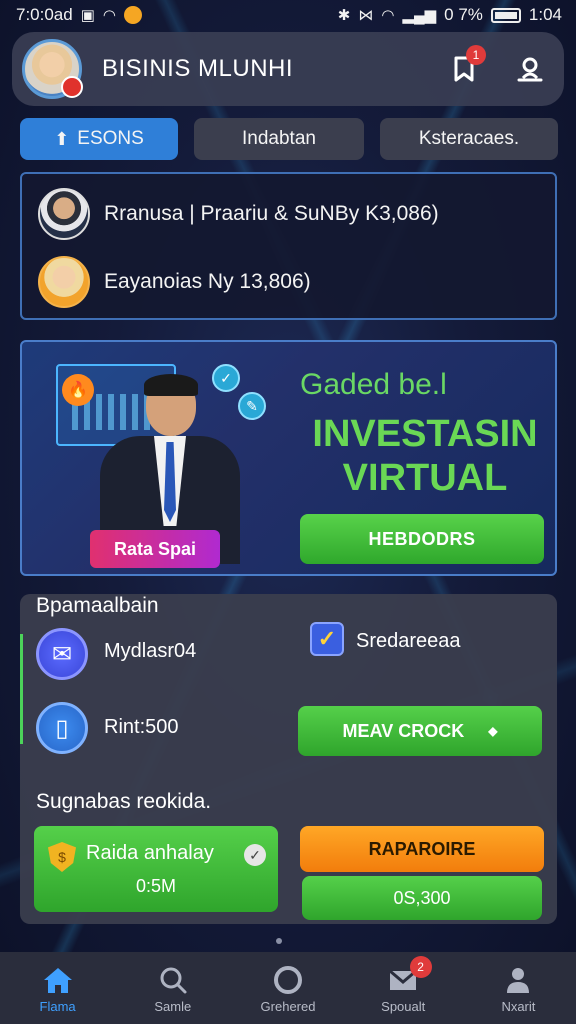 The image size is (576, 1024). I want to click on nav-label: Spoualt, so click(403, 1006).